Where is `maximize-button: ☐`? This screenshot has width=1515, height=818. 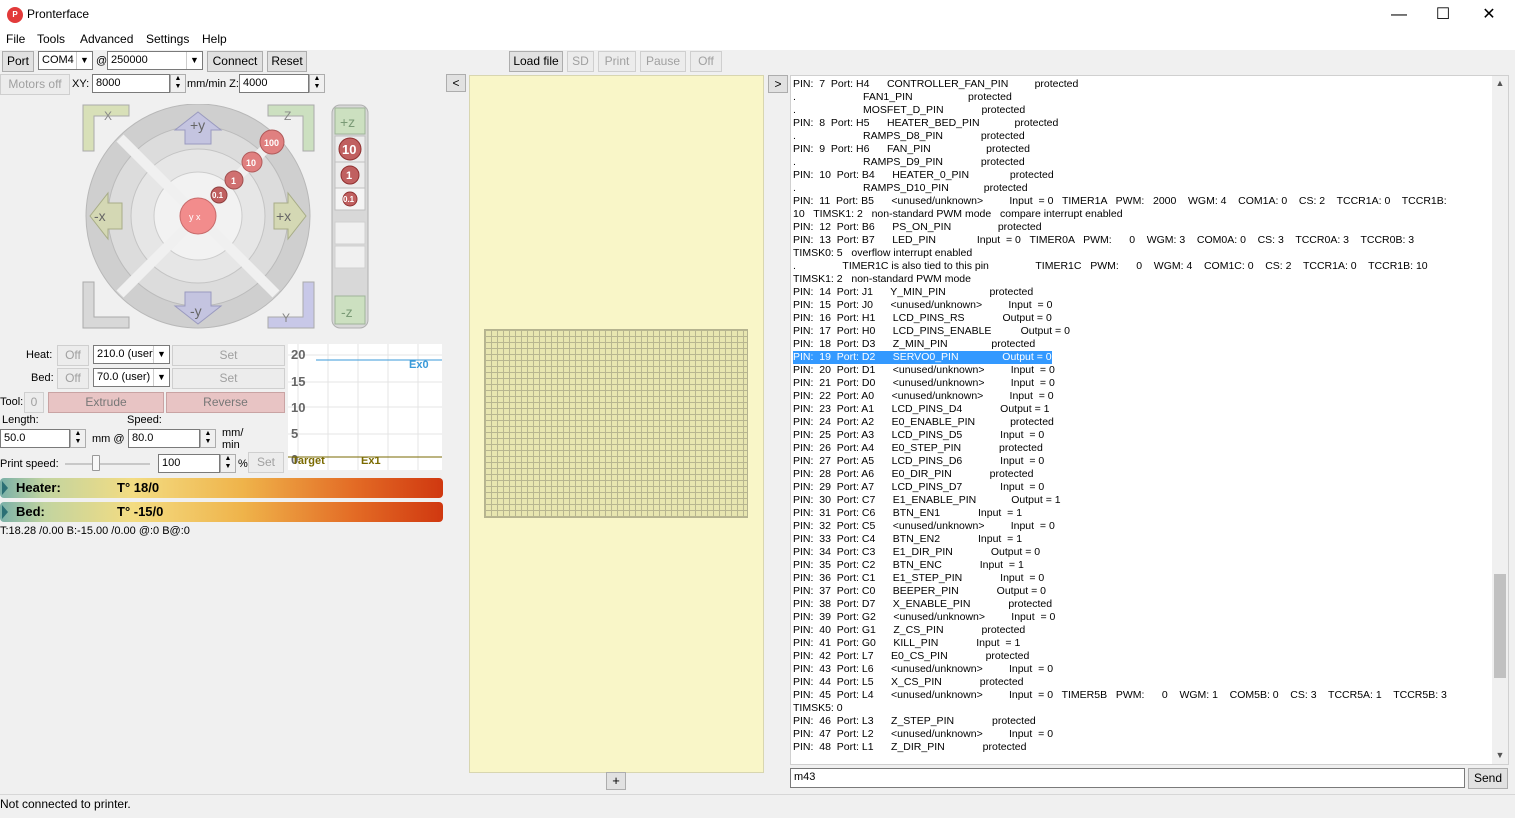 maximize-button: ☐ is located at coordinates (1443, 15).